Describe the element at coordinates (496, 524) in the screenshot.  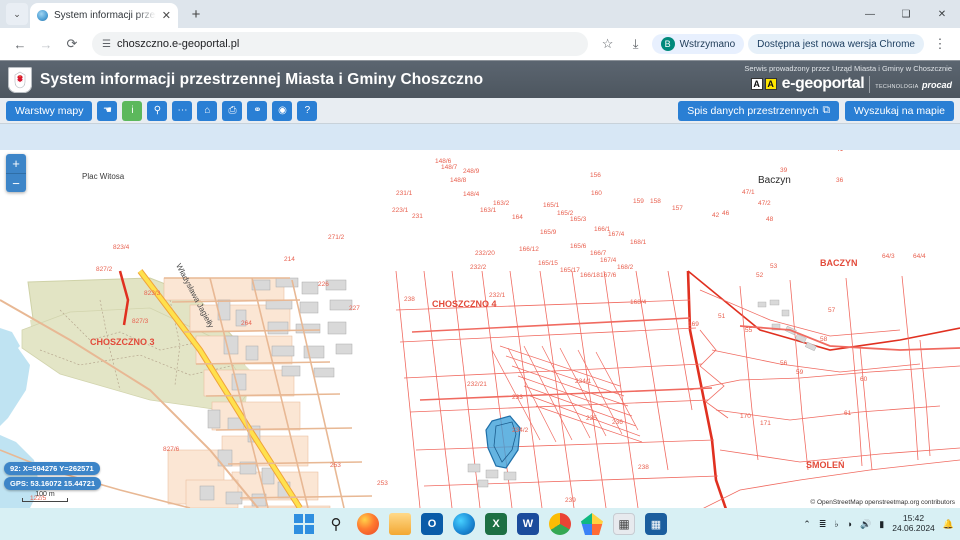
I see `excel-icon: X` at that location.